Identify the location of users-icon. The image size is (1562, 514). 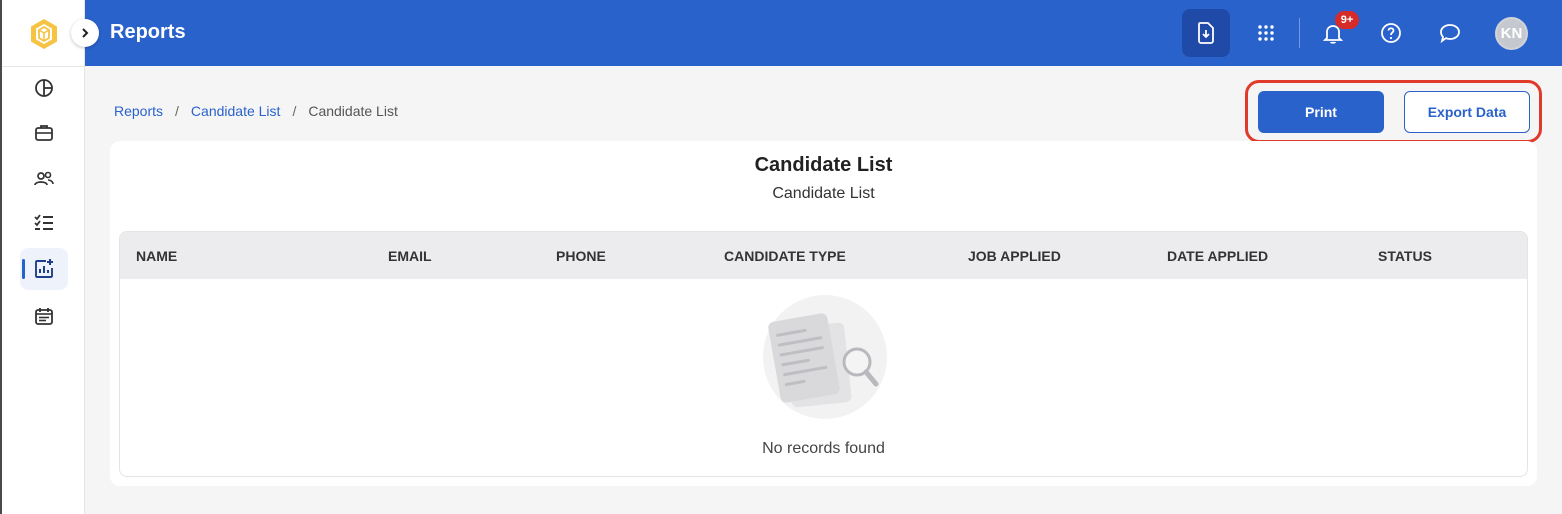
(44, 178).